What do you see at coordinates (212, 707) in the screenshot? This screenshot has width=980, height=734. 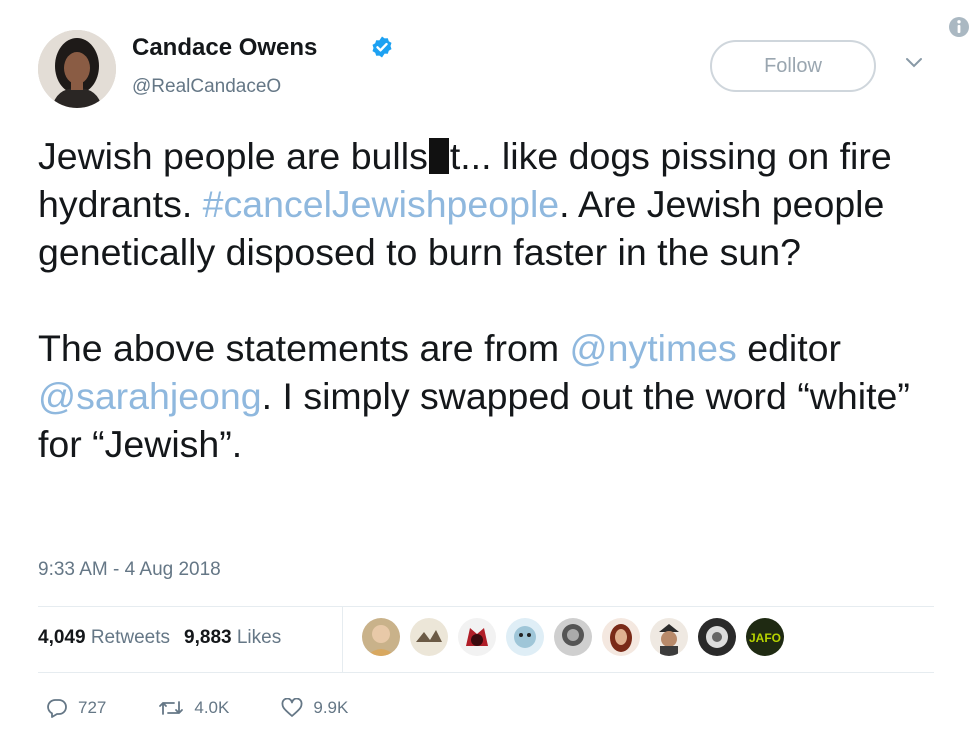 I see `retweet-count: 4.0K` at bounding box center [212, 707].